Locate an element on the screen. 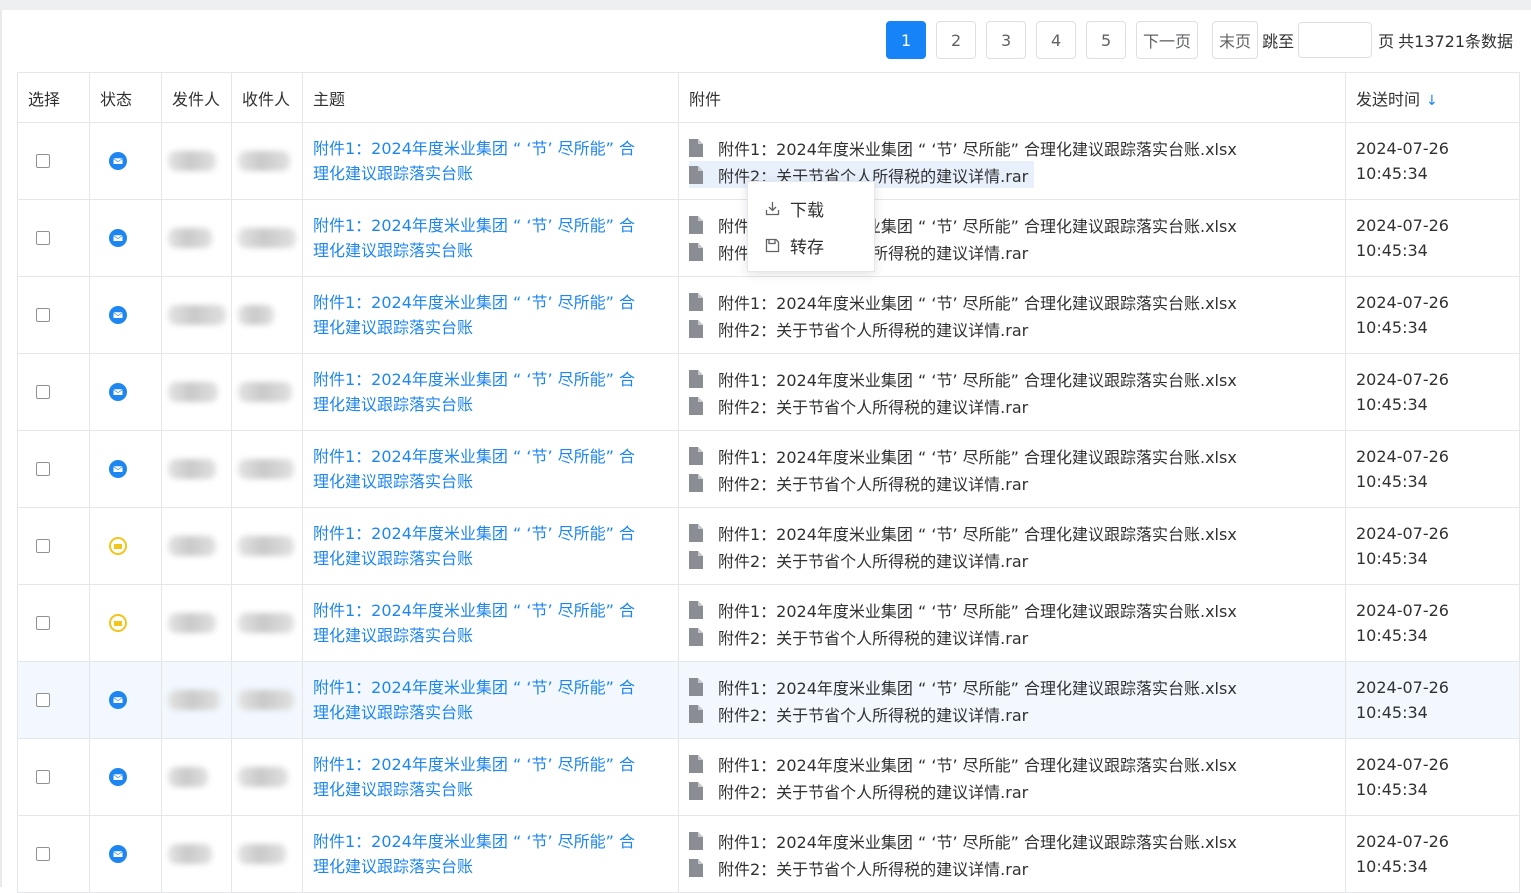  subject-line-2: 理化建议跟踪落实台账 is located at coordinates (393, 481).